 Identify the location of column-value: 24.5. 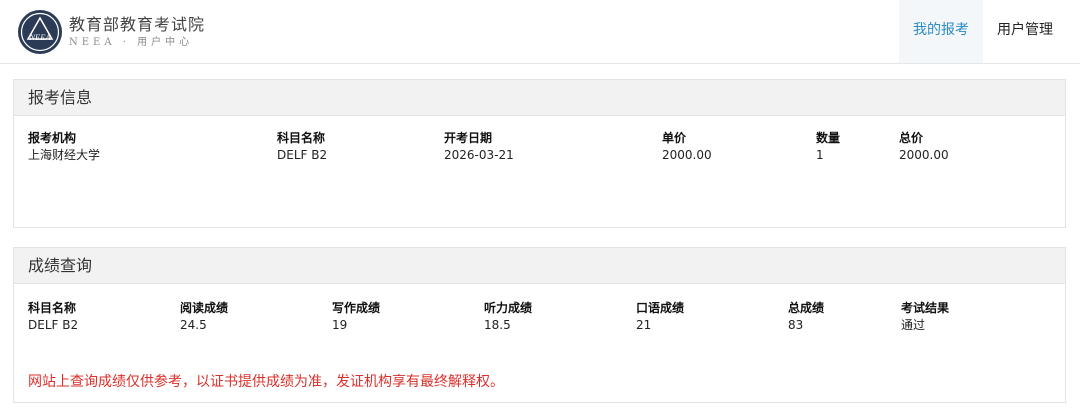
(193, 325).